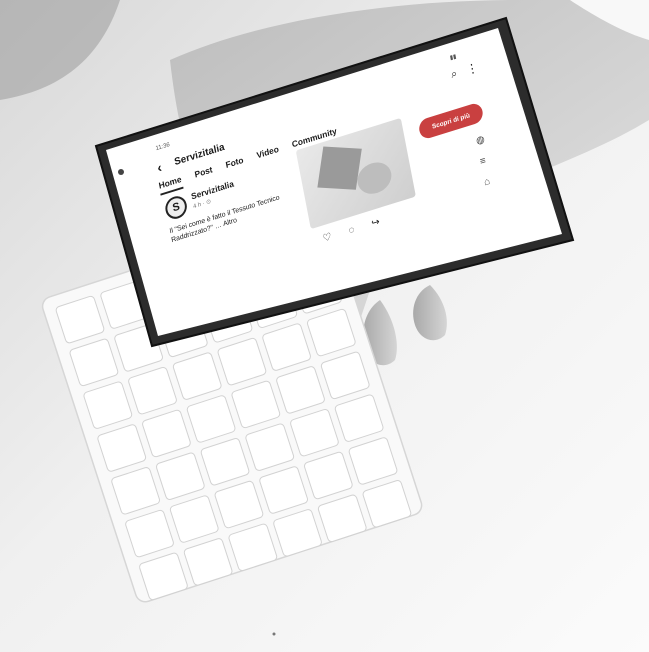 The height and width of the screenshot is (652, 649). I want to click on list-icon: ≡, so click(484, 161).